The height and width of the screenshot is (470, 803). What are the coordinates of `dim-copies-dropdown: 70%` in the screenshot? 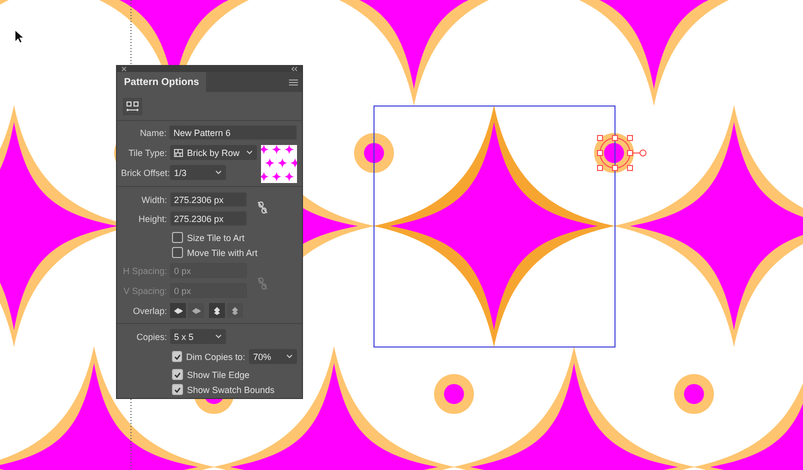 It's located at (273, 356).